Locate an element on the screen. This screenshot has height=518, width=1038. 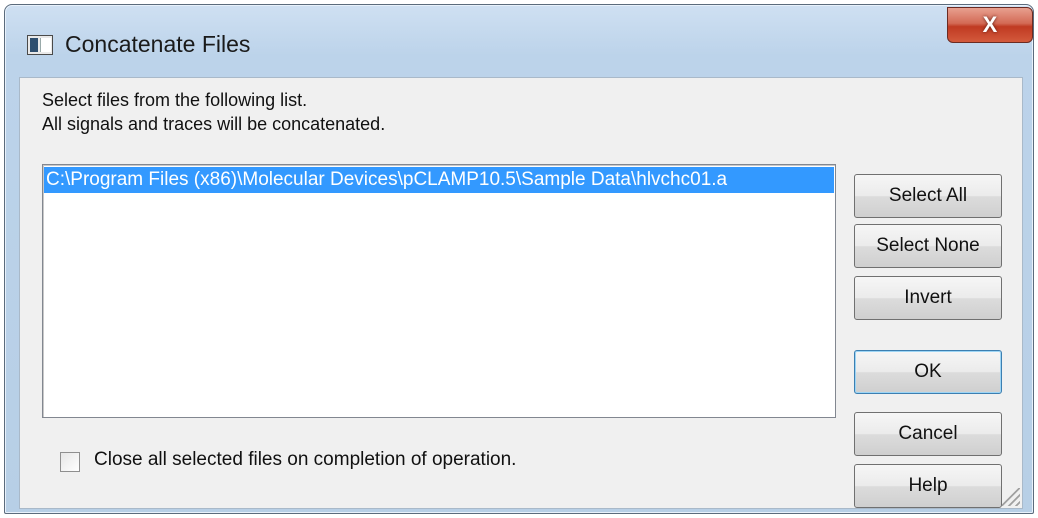
select-none-button: Select None is located at coordinates (928, 246).